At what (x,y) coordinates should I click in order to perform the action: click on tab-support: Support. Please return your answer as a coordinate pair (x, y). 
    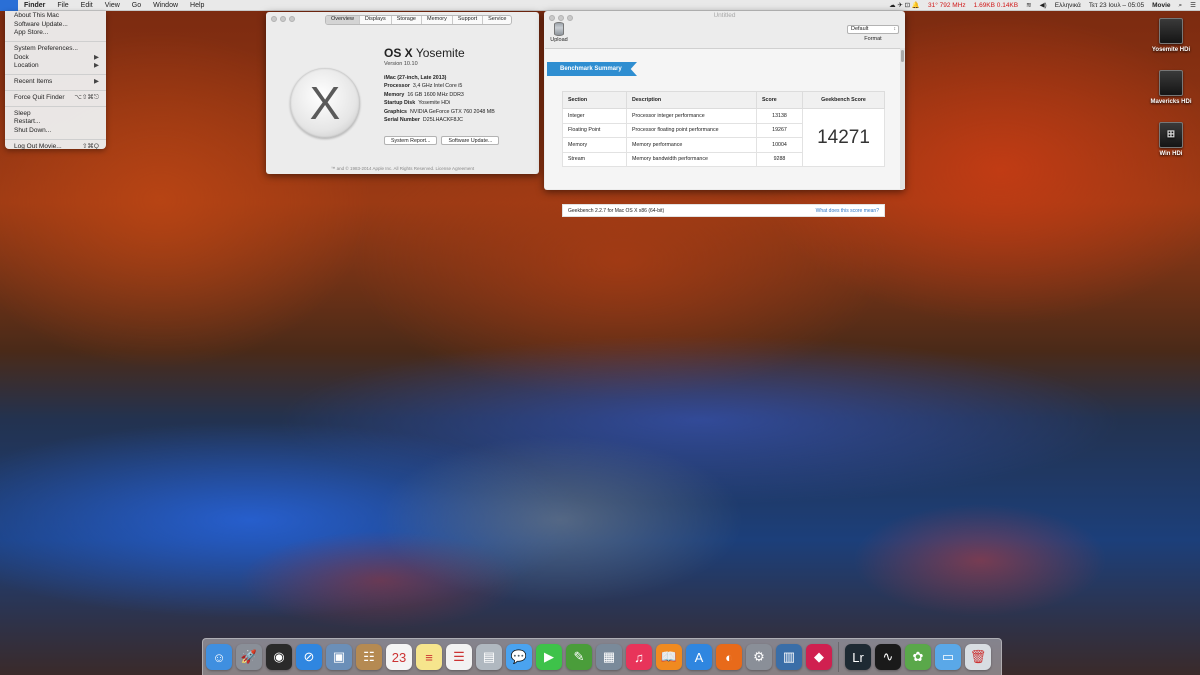
    Looking at the image, I should click on (468, 20).